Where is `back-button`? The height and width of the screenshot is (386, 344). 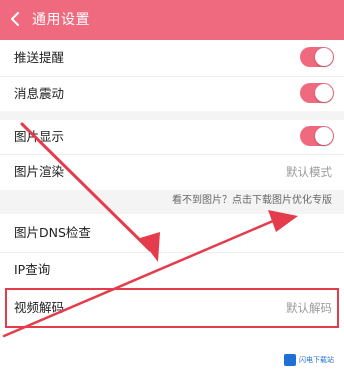
back-button is located at coordinates (15, 19).